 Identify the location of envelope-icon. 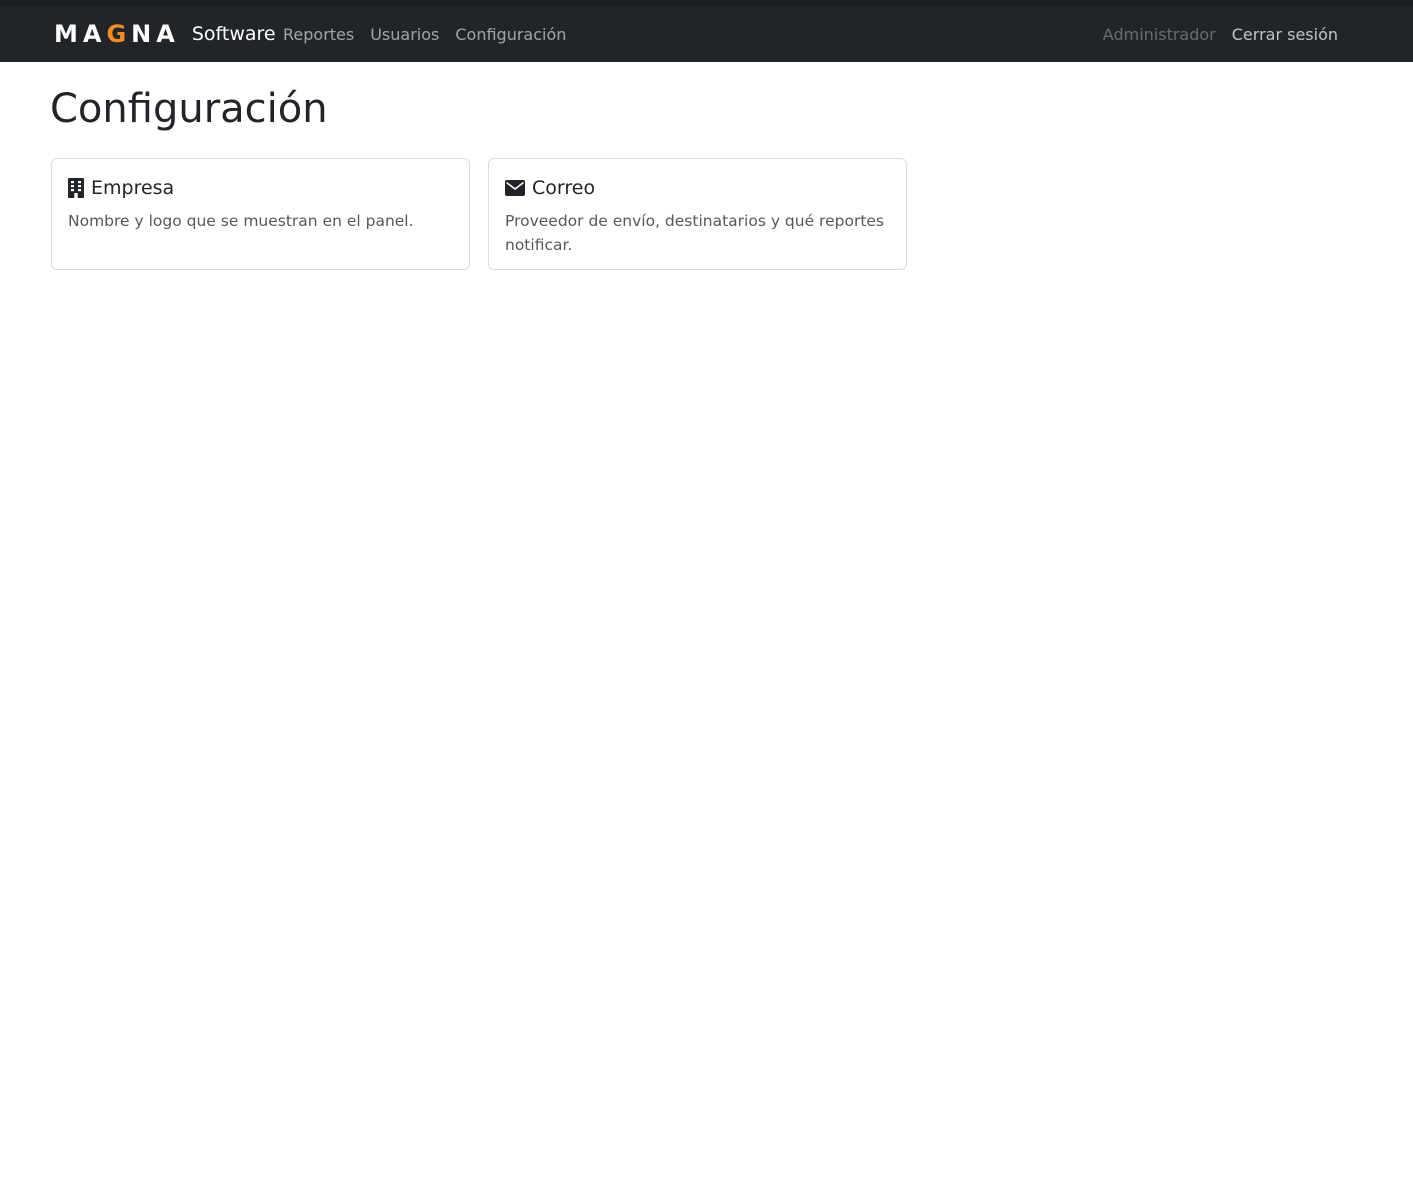
(515, 188).